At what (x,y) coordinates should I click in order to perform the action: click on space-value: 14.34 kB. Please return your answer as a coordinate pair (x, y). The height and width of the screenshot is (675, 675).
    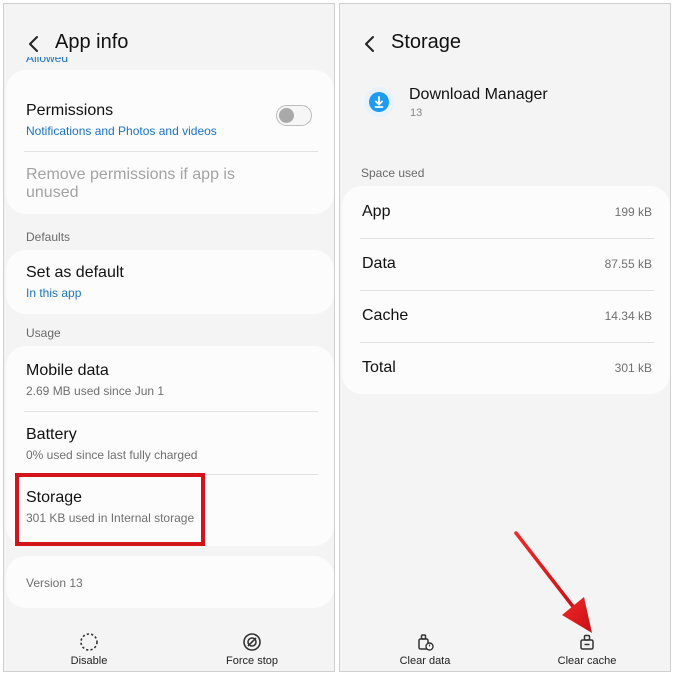
    Looking at the image, I should click on (628, 316).